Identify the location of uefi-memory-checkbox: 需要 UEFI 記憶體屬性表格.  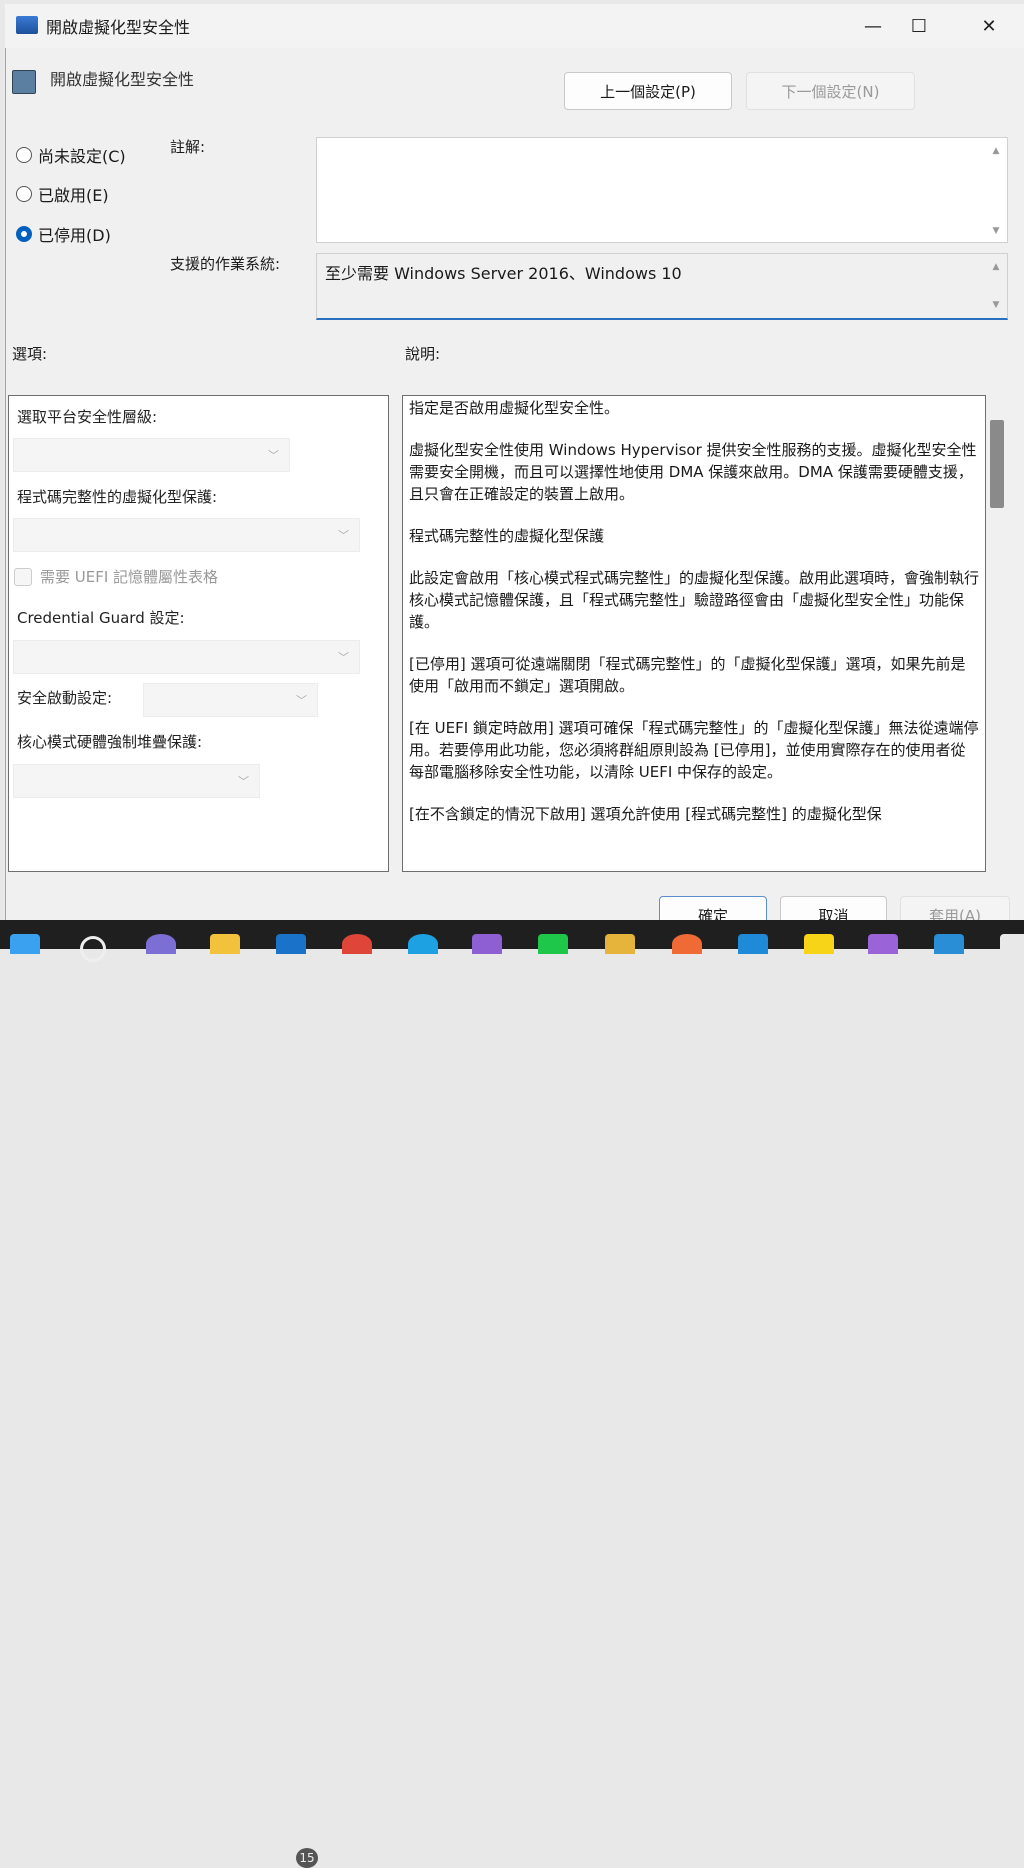
(116, 576).